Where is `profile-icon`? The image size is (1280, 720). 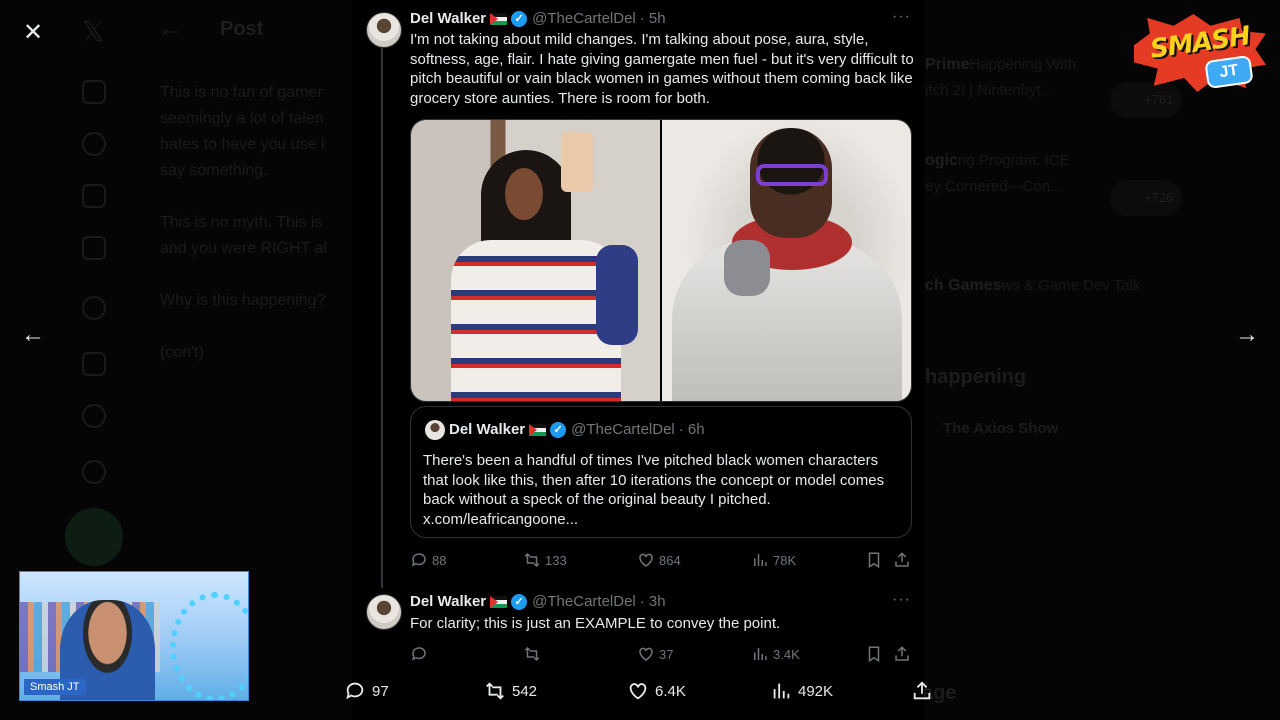 profile-icon is located at coordinates (94, 416).